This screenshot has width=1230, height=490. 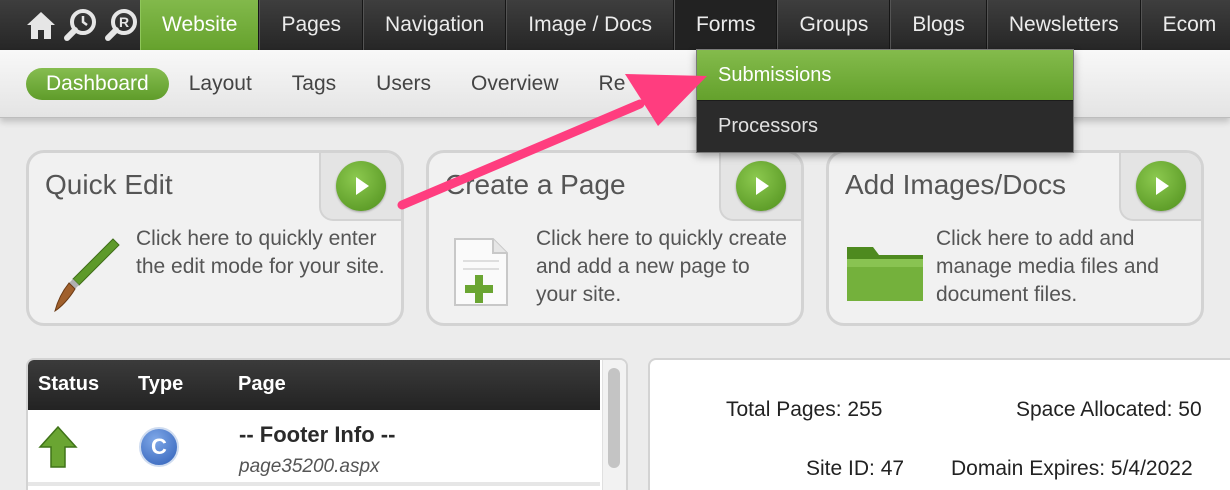 I want to click on table-row: C -- Footer Info -- page35200.aspx, so click(x=314, y=446).